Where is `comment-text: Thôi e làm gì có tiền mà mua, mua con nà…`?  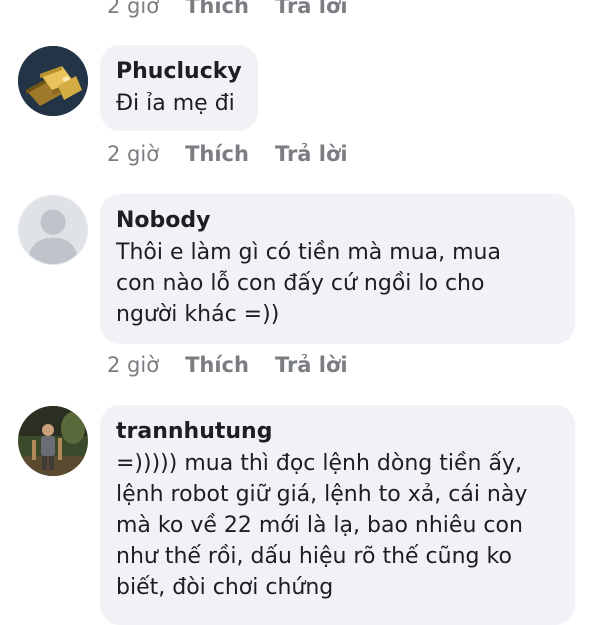 comment-text: Thôi e làm gì có tiền mà mua, mua con nà… is located at coordinates (308, 283).